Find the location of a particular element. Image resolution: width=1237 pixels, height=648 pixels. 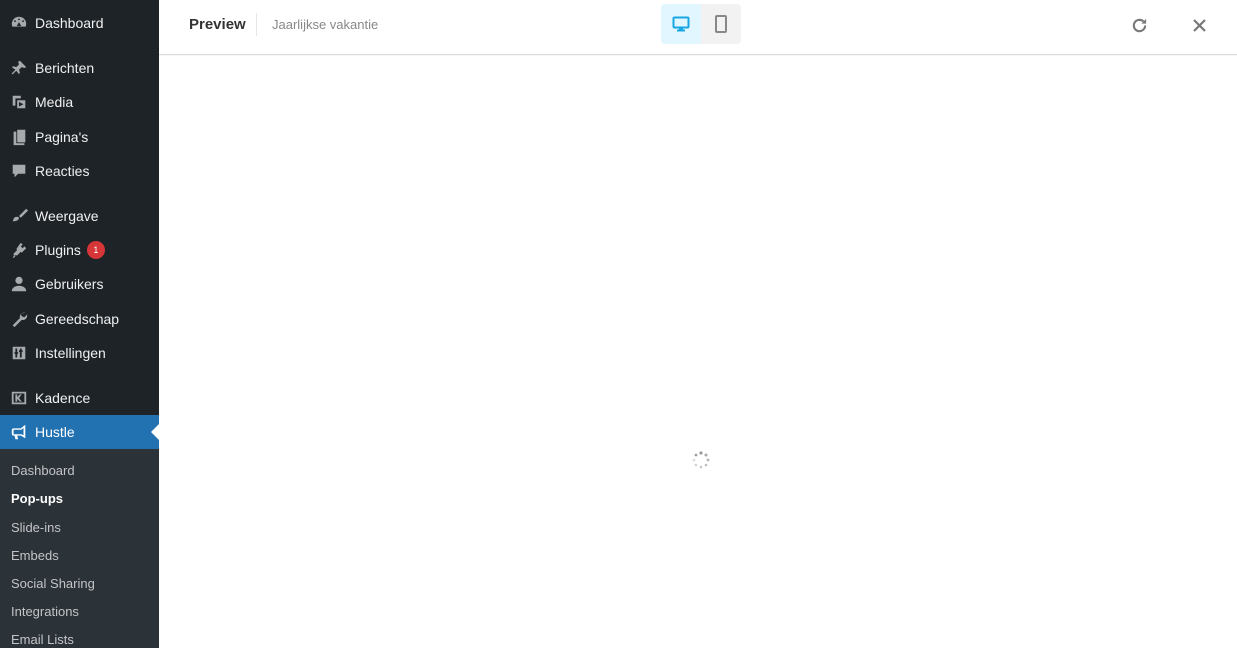

submenu-item-integrations: Integrations is located at coordinates (45, 611).